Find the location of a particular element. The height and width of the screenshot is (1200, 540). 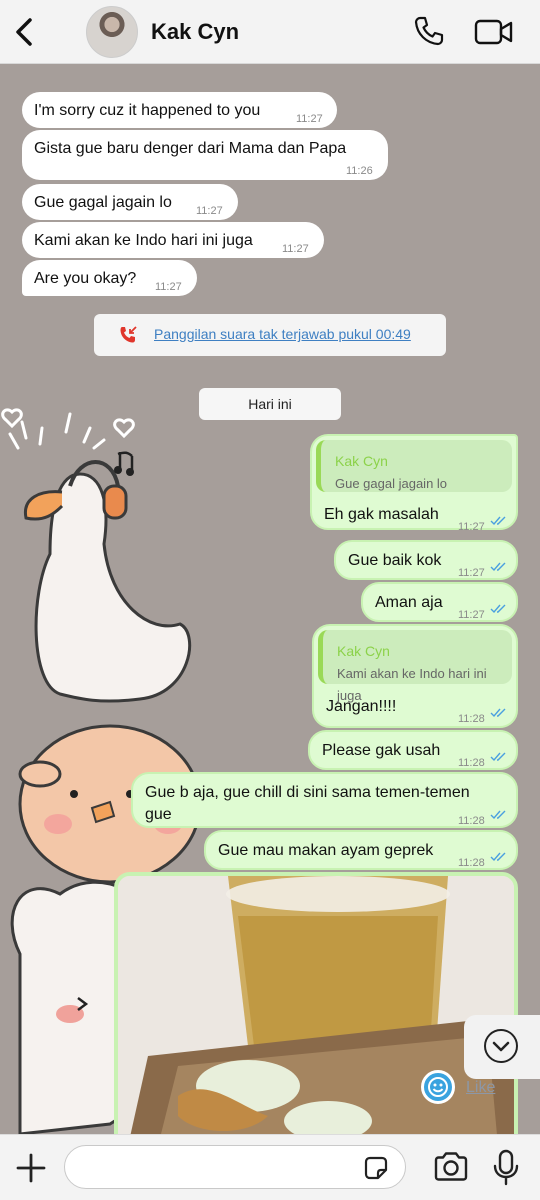

message-text-continued: gue is located at coordinates (158, 814).